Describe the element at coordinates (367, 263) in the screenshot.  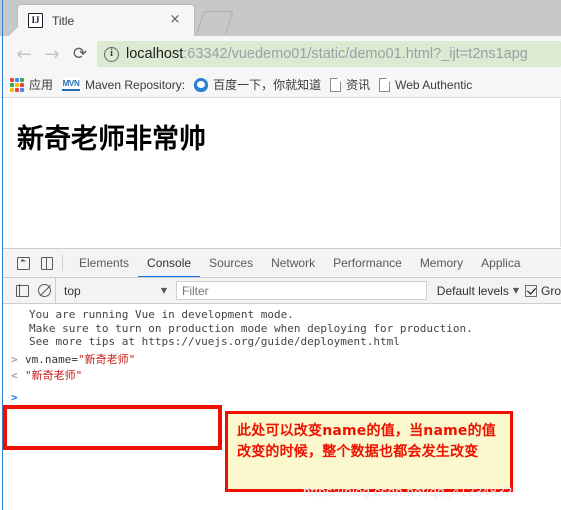
I see `tab-performance: Performance` at that location.